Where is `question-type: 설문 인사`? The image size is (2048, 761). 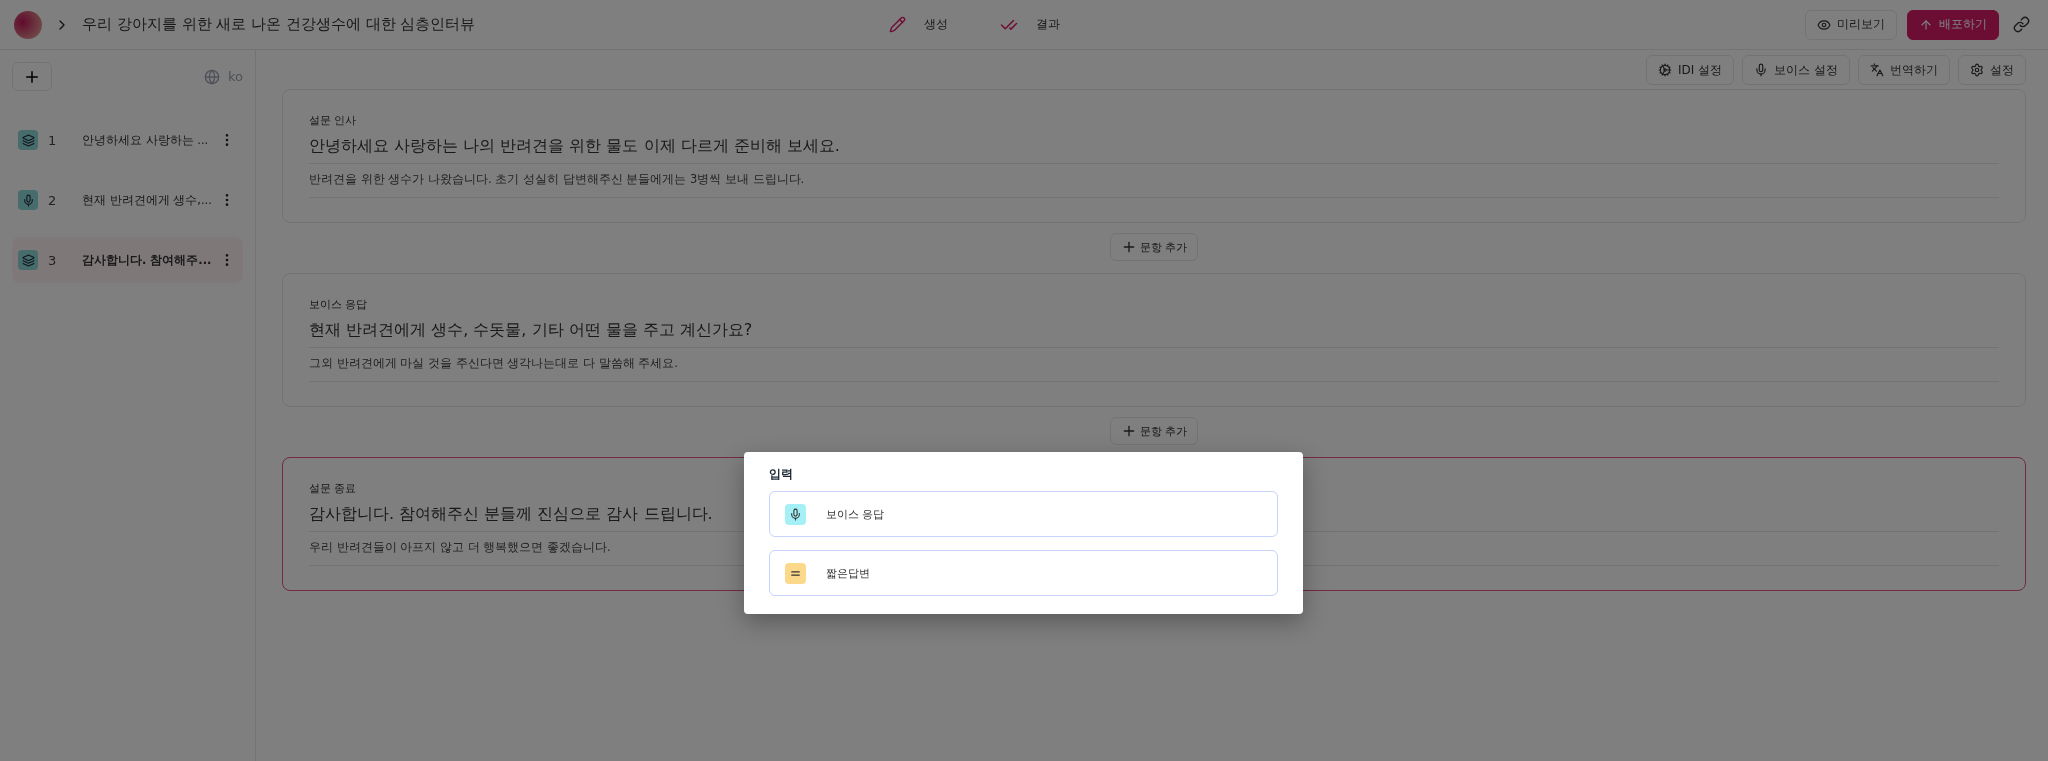
question-type: 설문 인사 is located at coordinates (333, 121).